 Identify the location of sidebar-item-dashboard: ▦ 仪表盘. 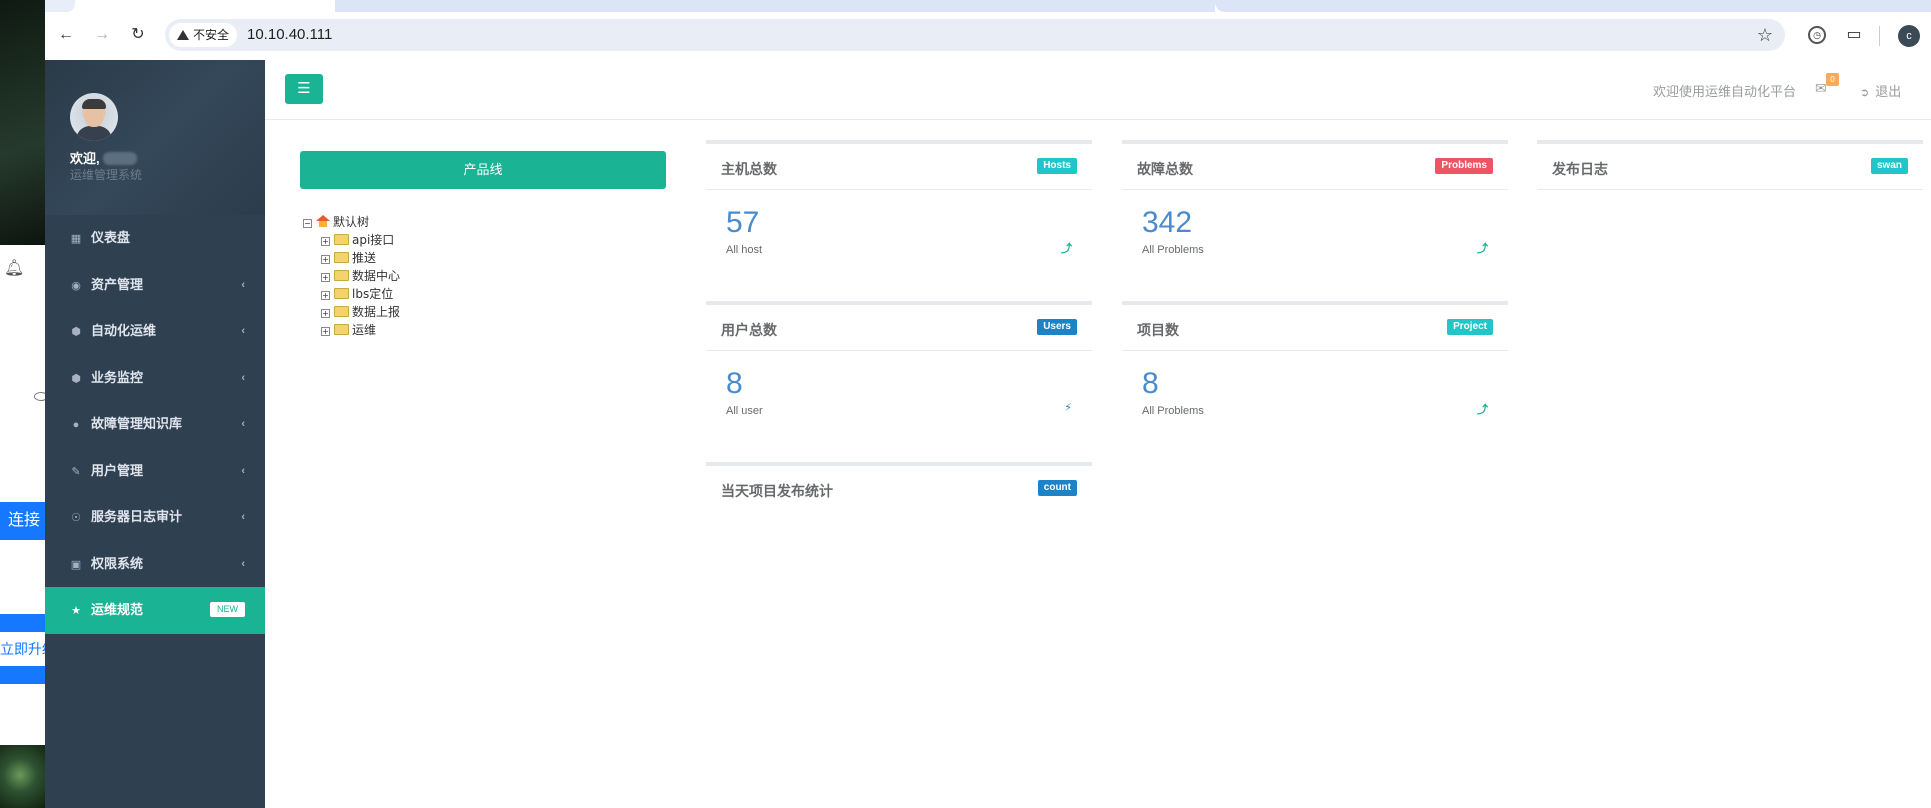
(155, 238).